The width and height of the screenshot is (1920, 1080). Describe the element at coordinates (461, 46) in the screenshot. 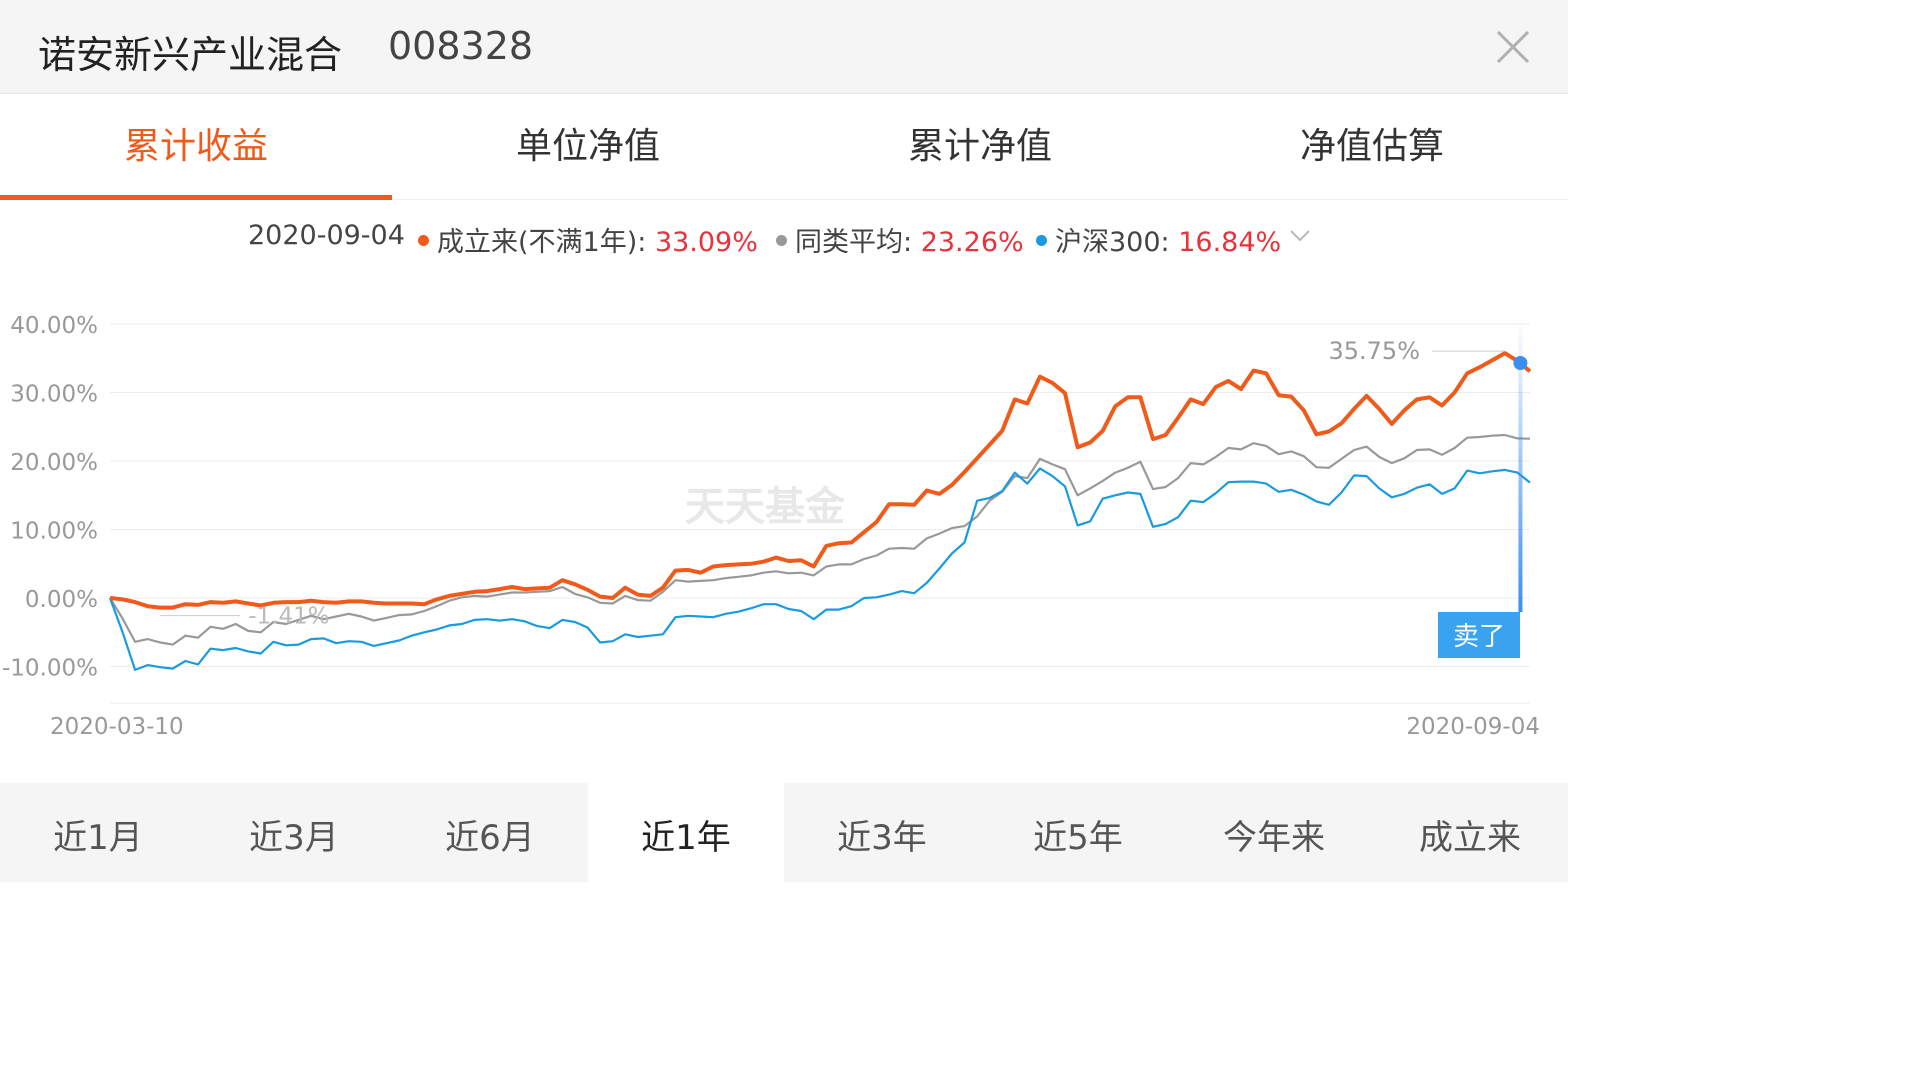

I see `fund-code: 008328` at that location.